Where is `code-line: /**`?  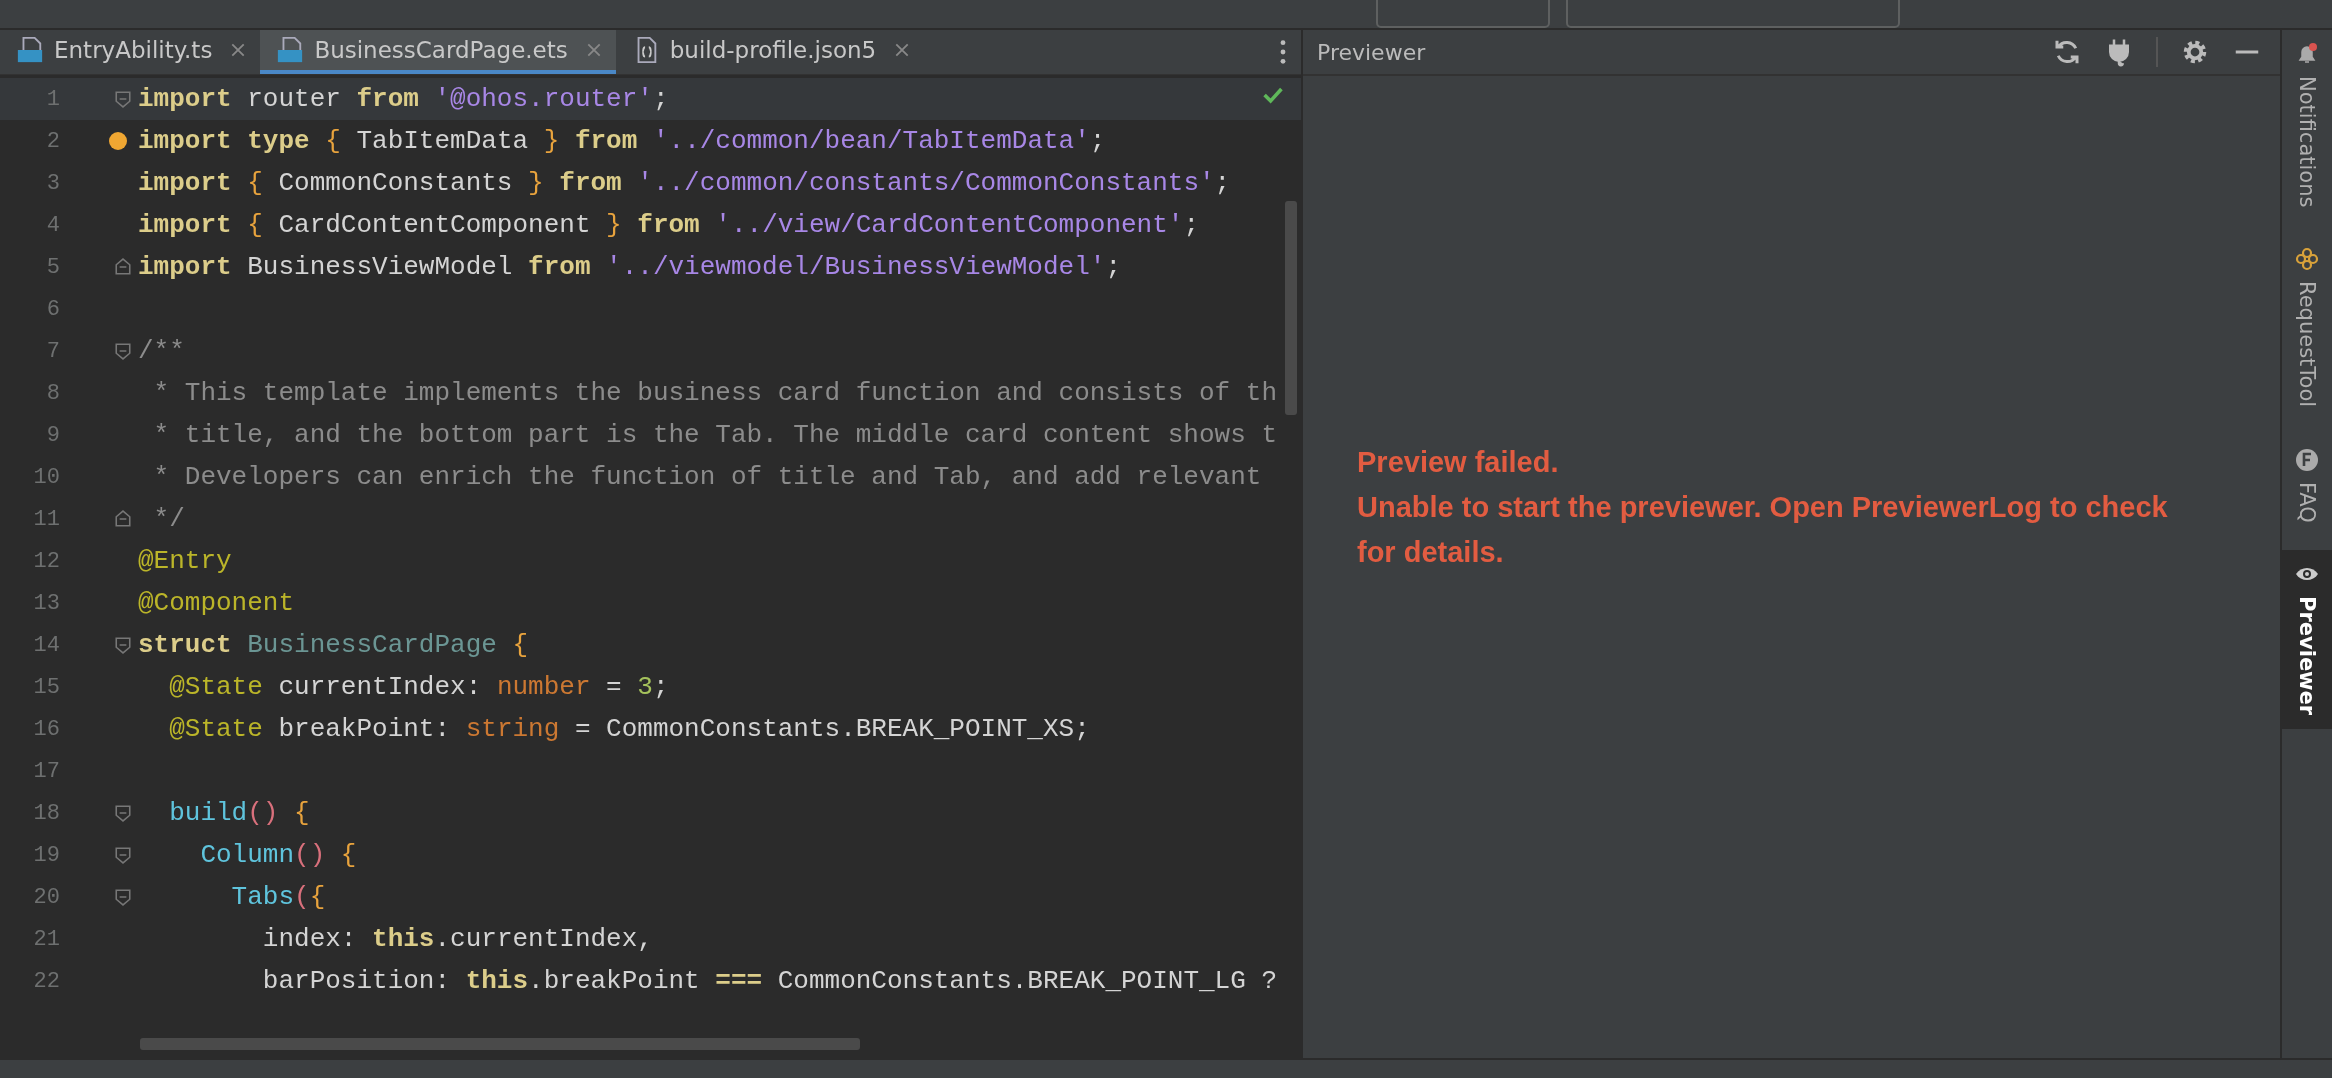
code-line: /** is located at coordinates (161, 351).